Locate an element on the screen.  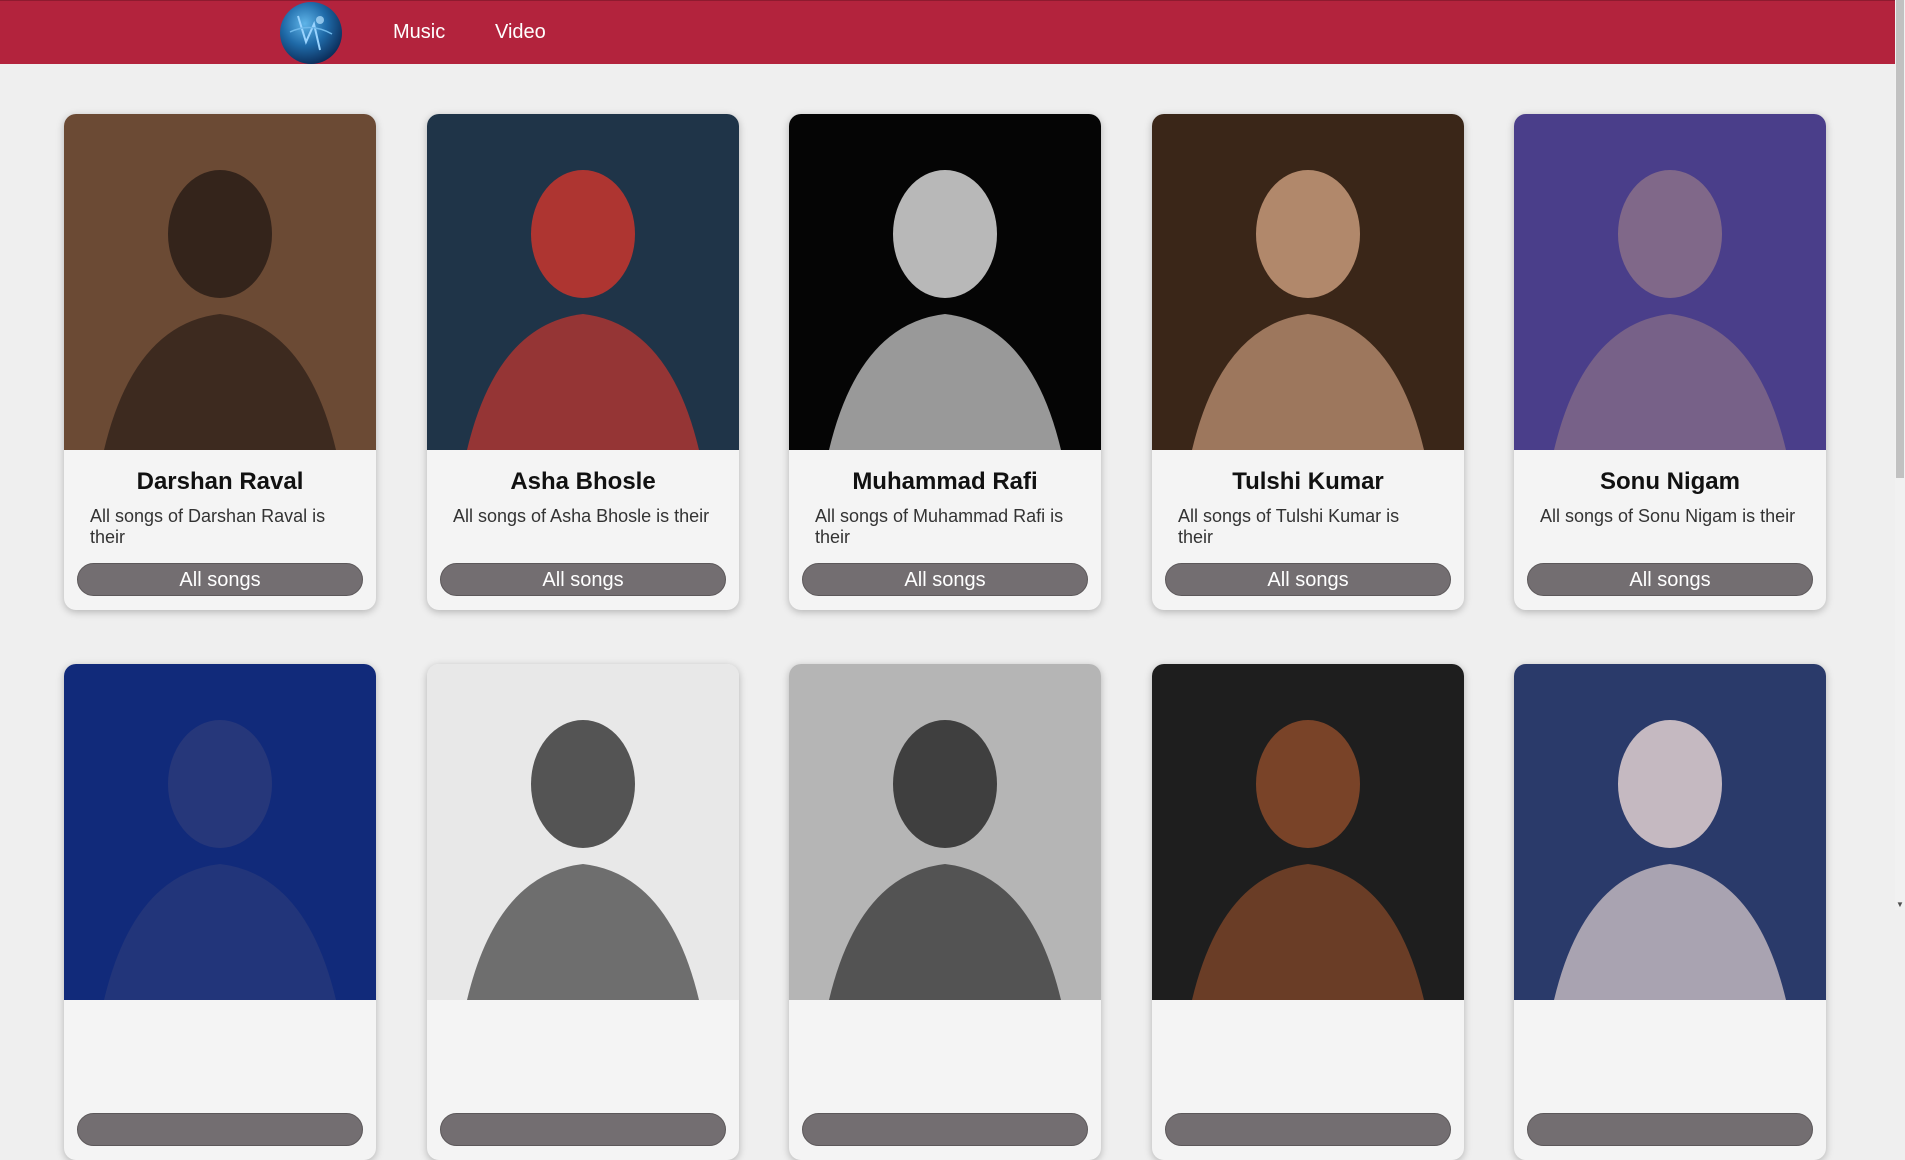
scroll-down-arrow-icon: ▼ is located at coordinates (1900, 905).